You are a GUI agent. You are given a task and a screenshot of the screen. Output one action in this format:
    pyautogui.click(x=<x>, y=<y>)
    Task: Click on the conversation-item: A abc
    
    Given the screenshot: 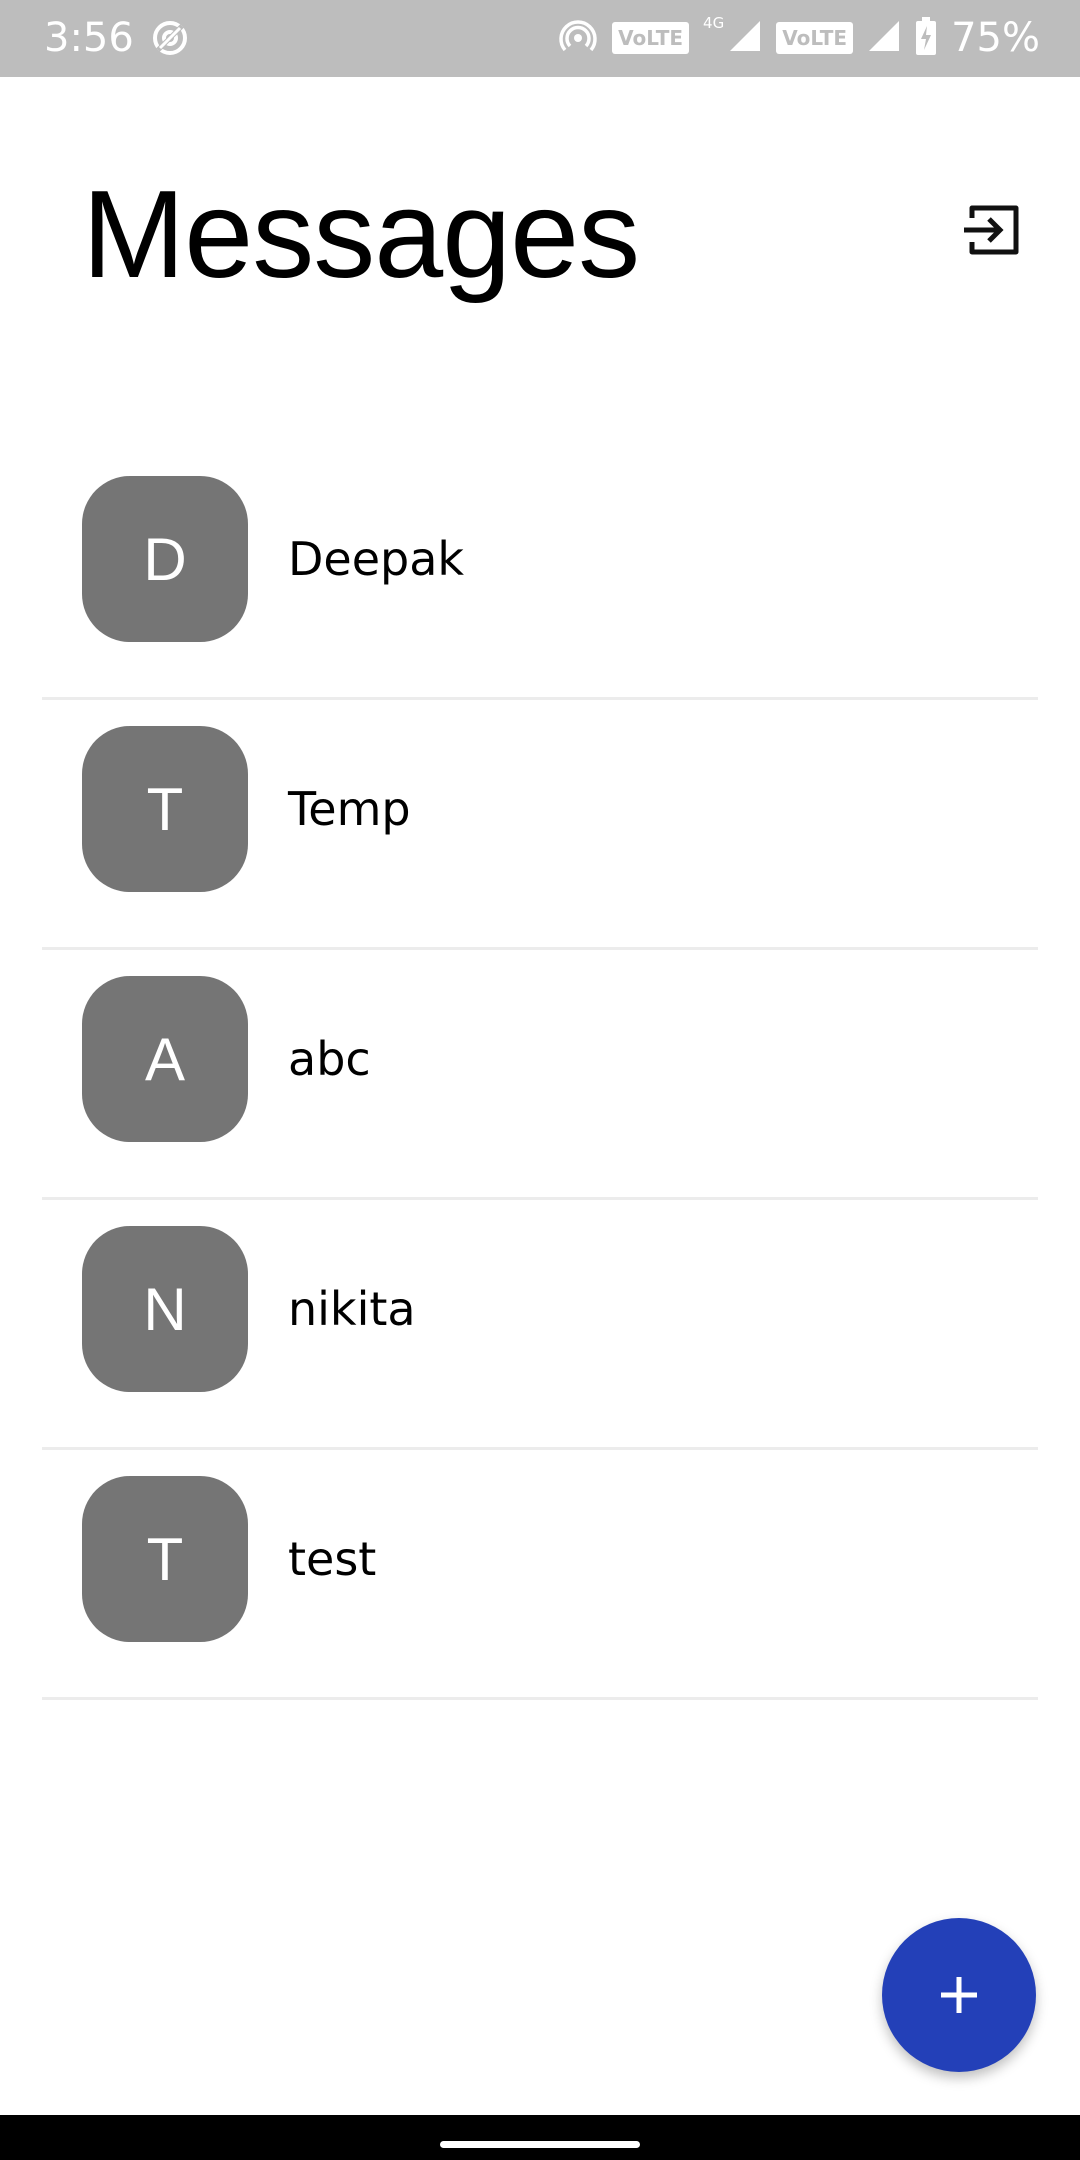 What is the action you would take?
    pyautogui.click(x=540, y=1075)
    